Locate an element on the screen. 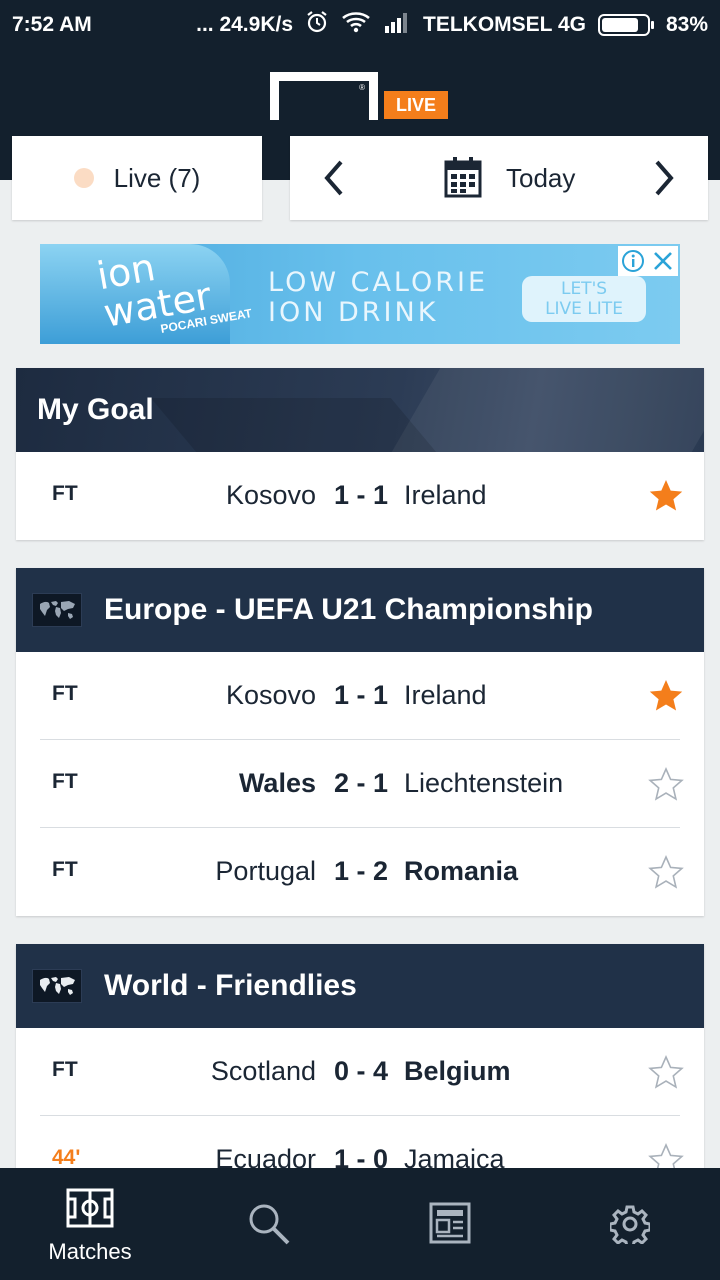  nav-news is located at coordinates (450, 1224).